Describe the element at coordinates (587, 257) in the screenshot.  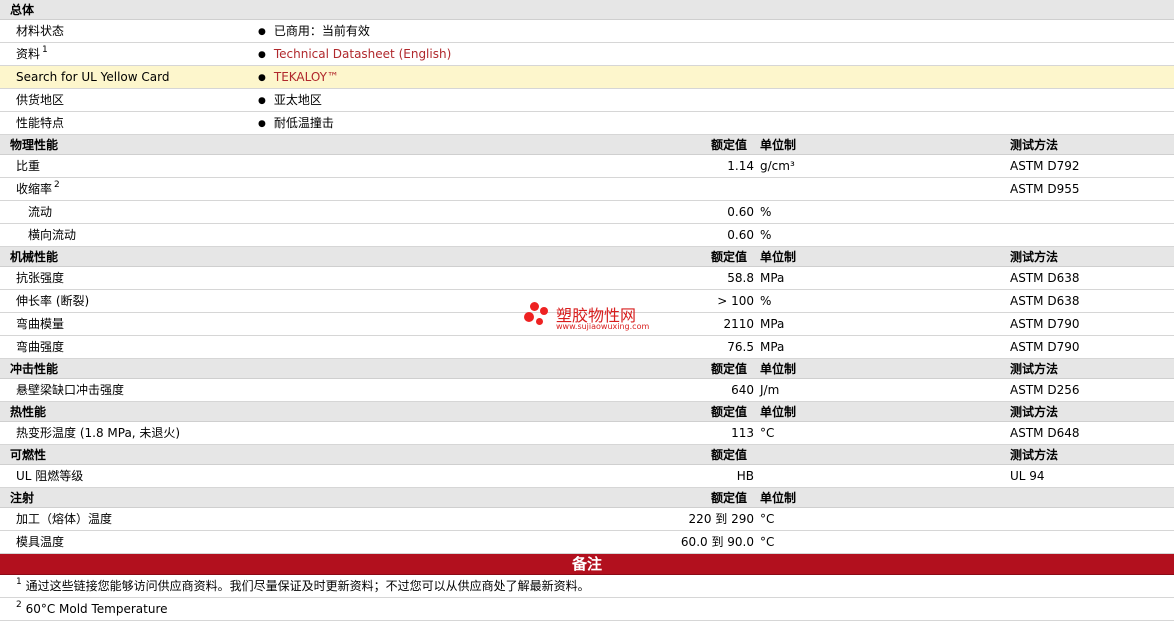
I see `section-mechanical: 机械性能 额定值 单位制 测试方法` at that location.